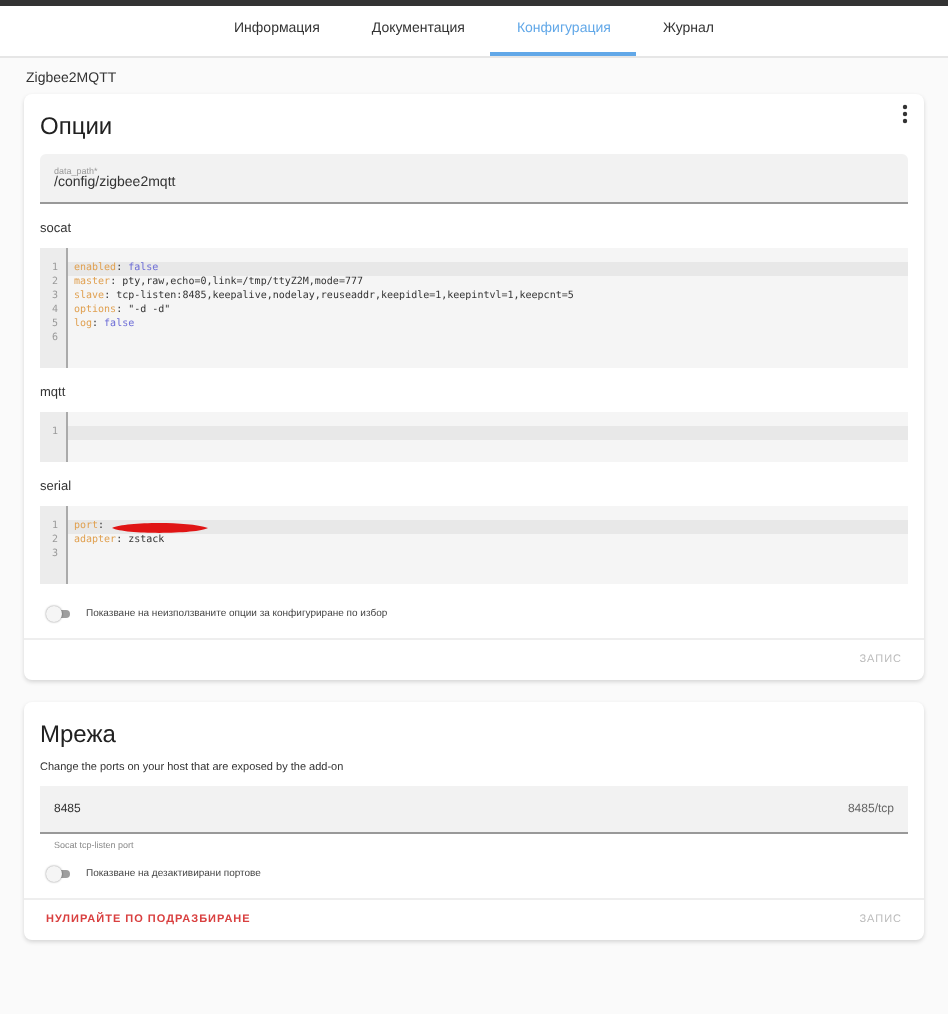 The width and height of the screenshot is (948, 1014). Describe the element at coordinates (160, 527) in the screenshot. I see `redaction-mark` at that location.